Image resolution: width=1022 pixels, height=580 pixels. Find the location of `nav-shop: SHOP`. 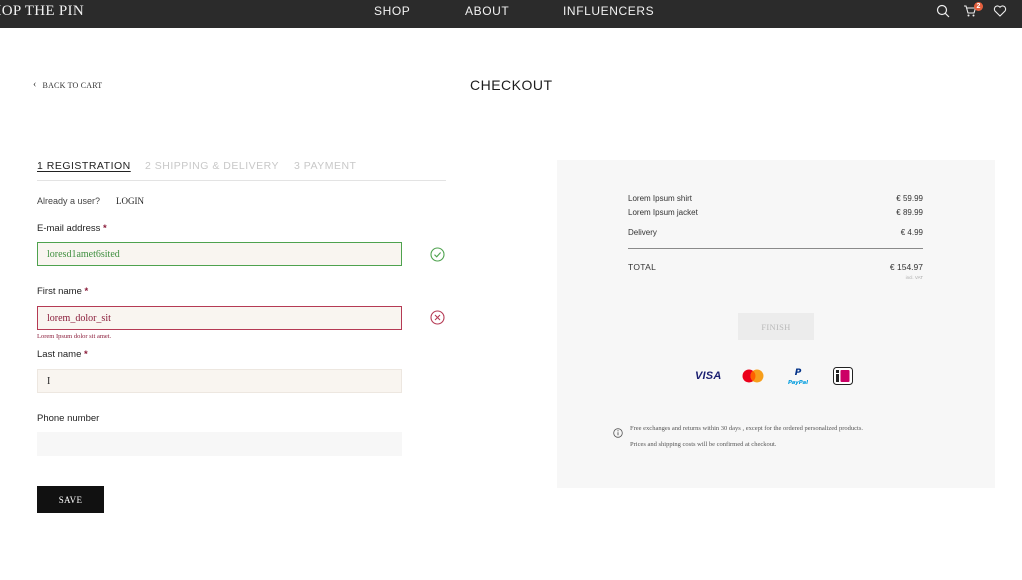

nav-shop: SHOP is located at coordinates (392, 11).